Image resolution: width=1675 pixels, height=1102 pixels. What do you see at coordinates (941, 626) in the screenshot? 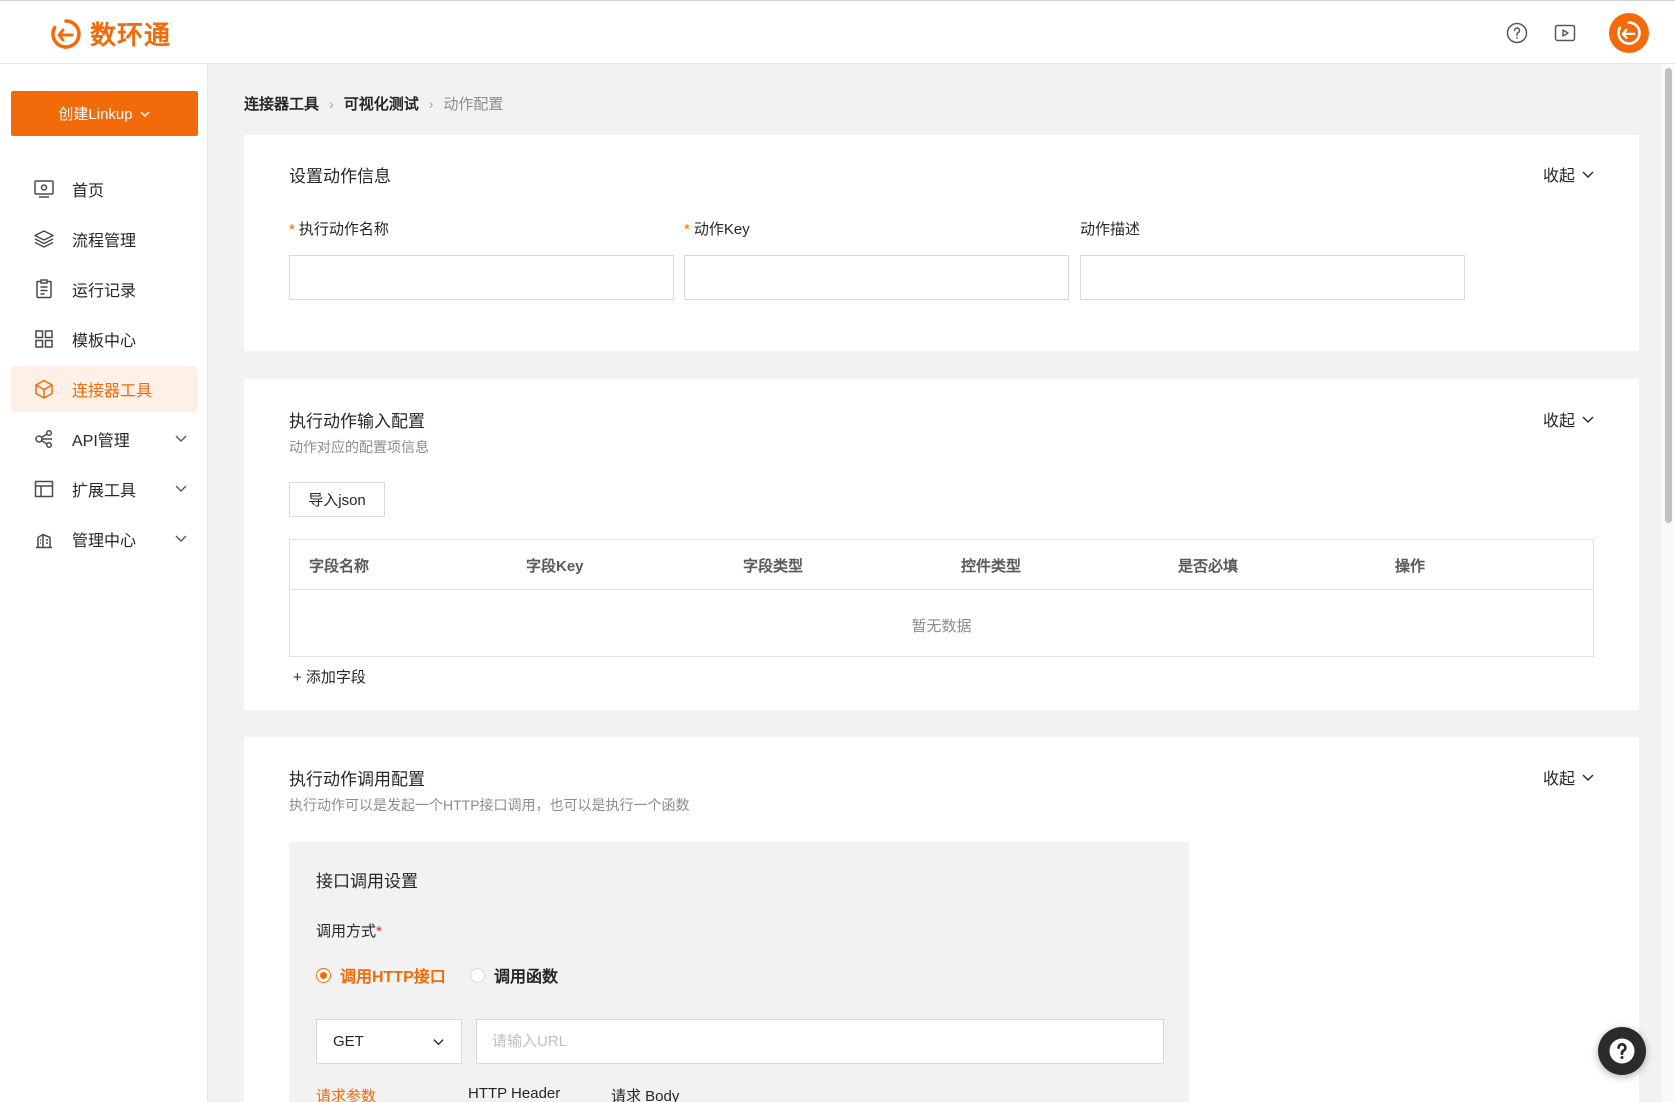
I see `empty-state: 暂无数据` at bounding box center [941, 626].